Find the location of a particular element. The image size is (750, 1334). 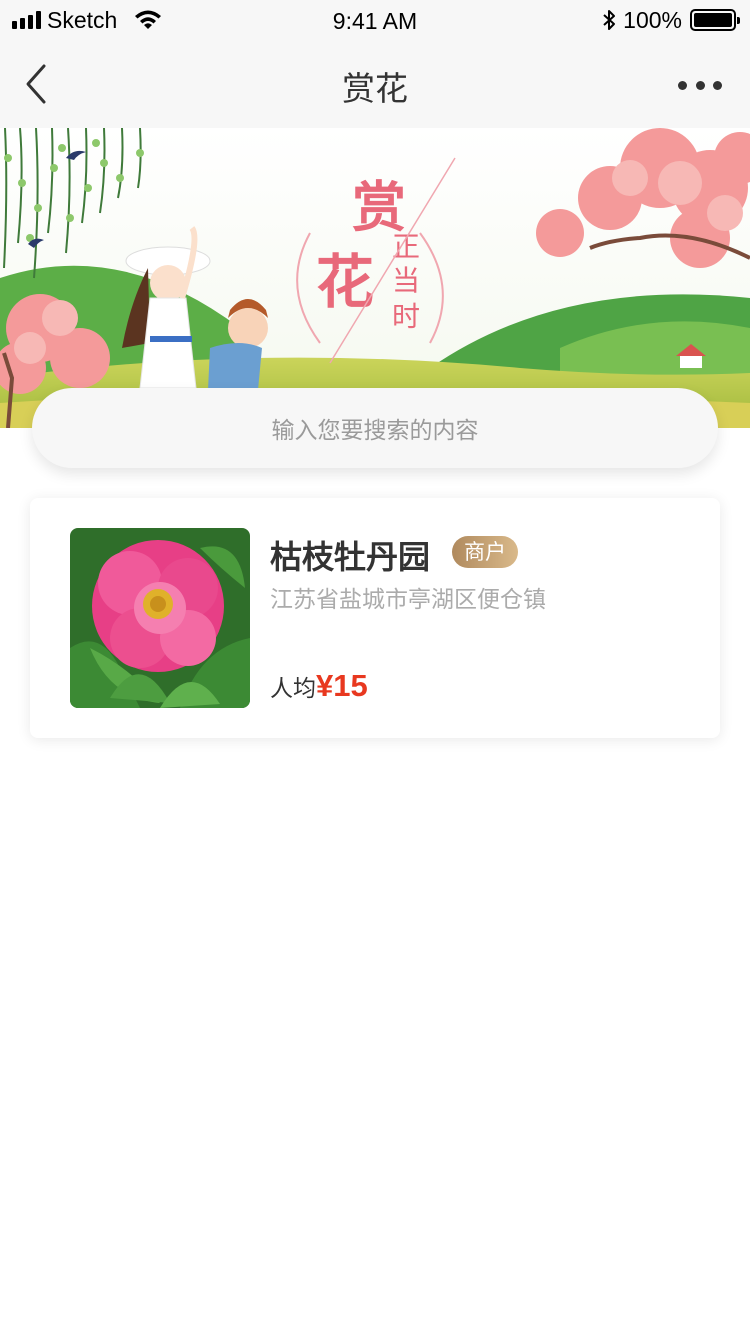

listing-address: 江苏省盐城市亭湖区便仓镇 is located at coordinates (408, 600).